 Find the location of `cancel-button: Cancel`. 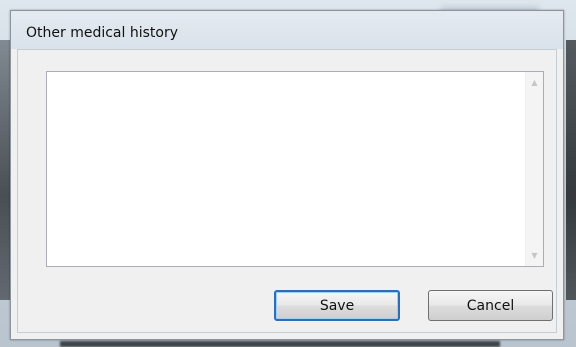

cancel-button: Cancel is located at coordinates (490, 305).